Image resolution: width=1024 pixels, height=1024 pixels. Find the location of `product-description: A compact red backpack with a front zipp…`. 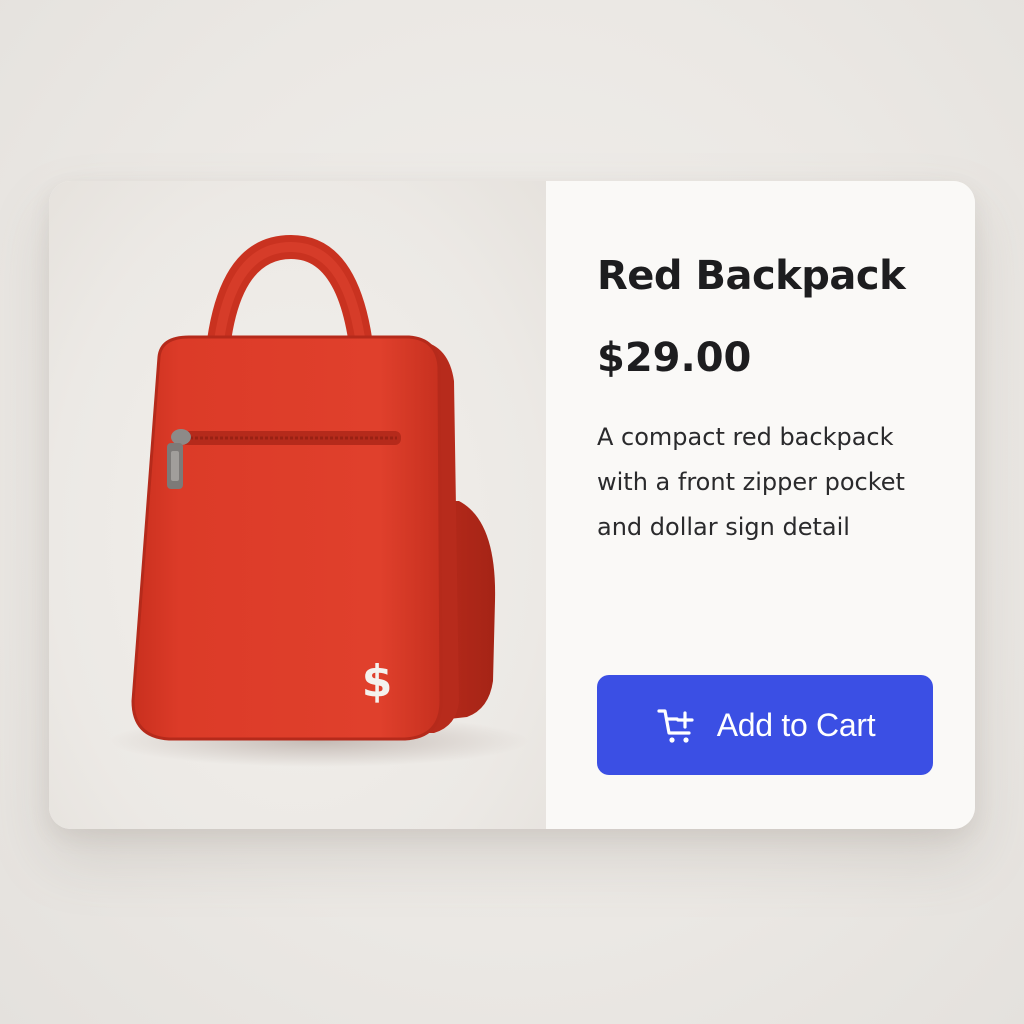

product-description: A compact red backpack with a front zipp… is located at coordinates (751, 482).